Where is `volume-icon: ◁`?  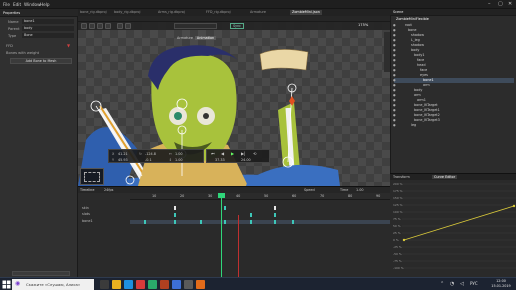
volume-icon: ◁ is located at coordinates (462, 284).